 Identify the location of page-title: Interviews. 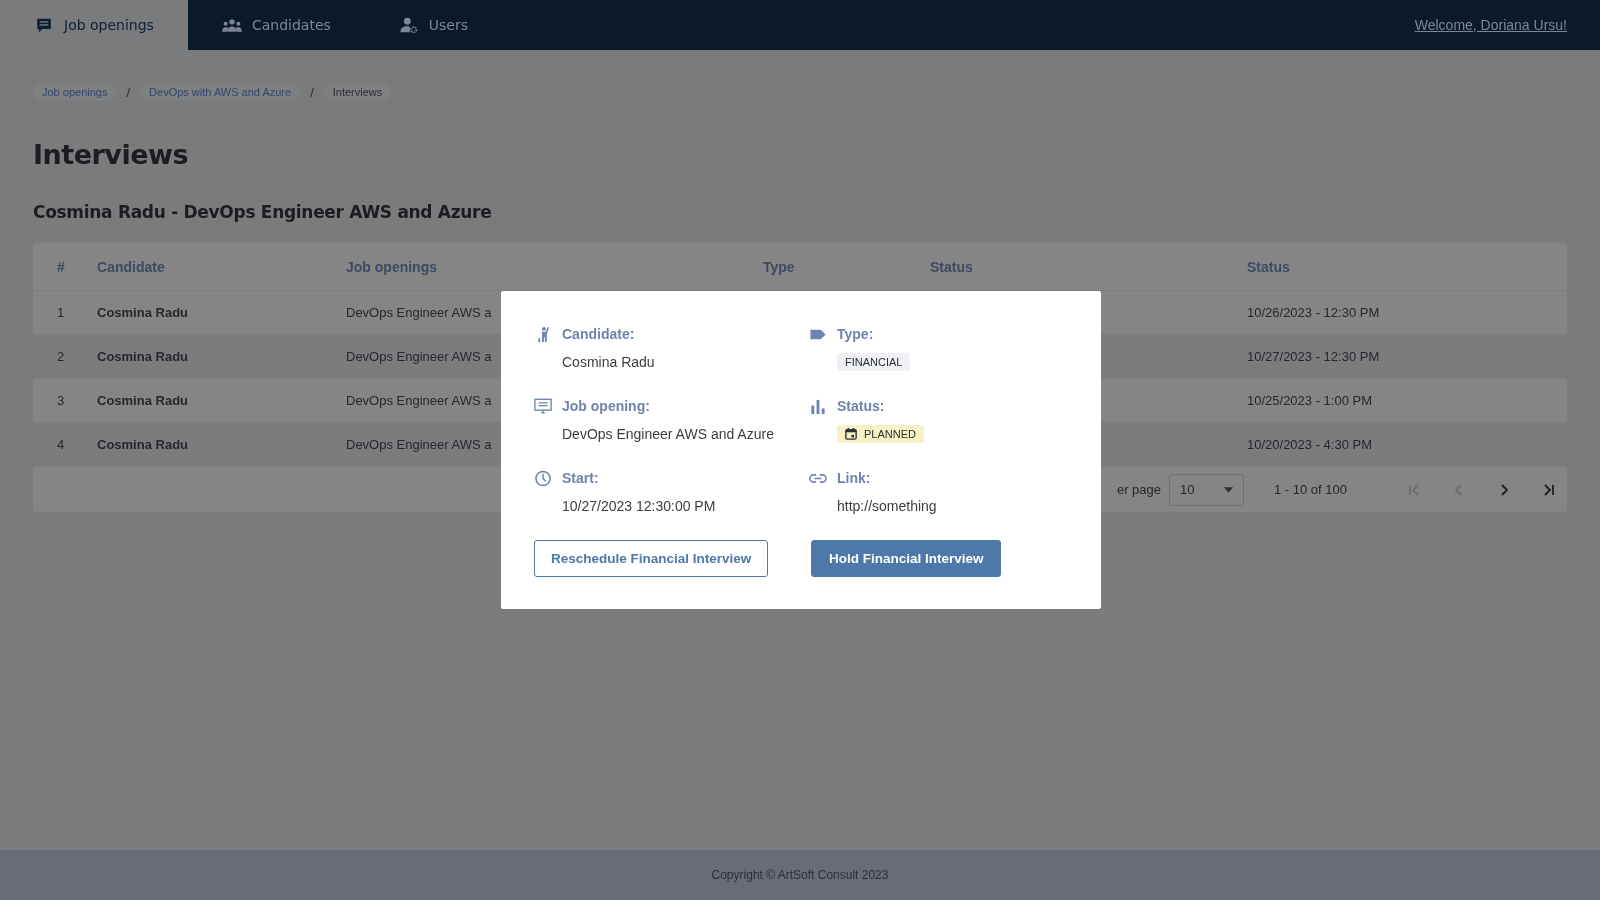
(111, 154).